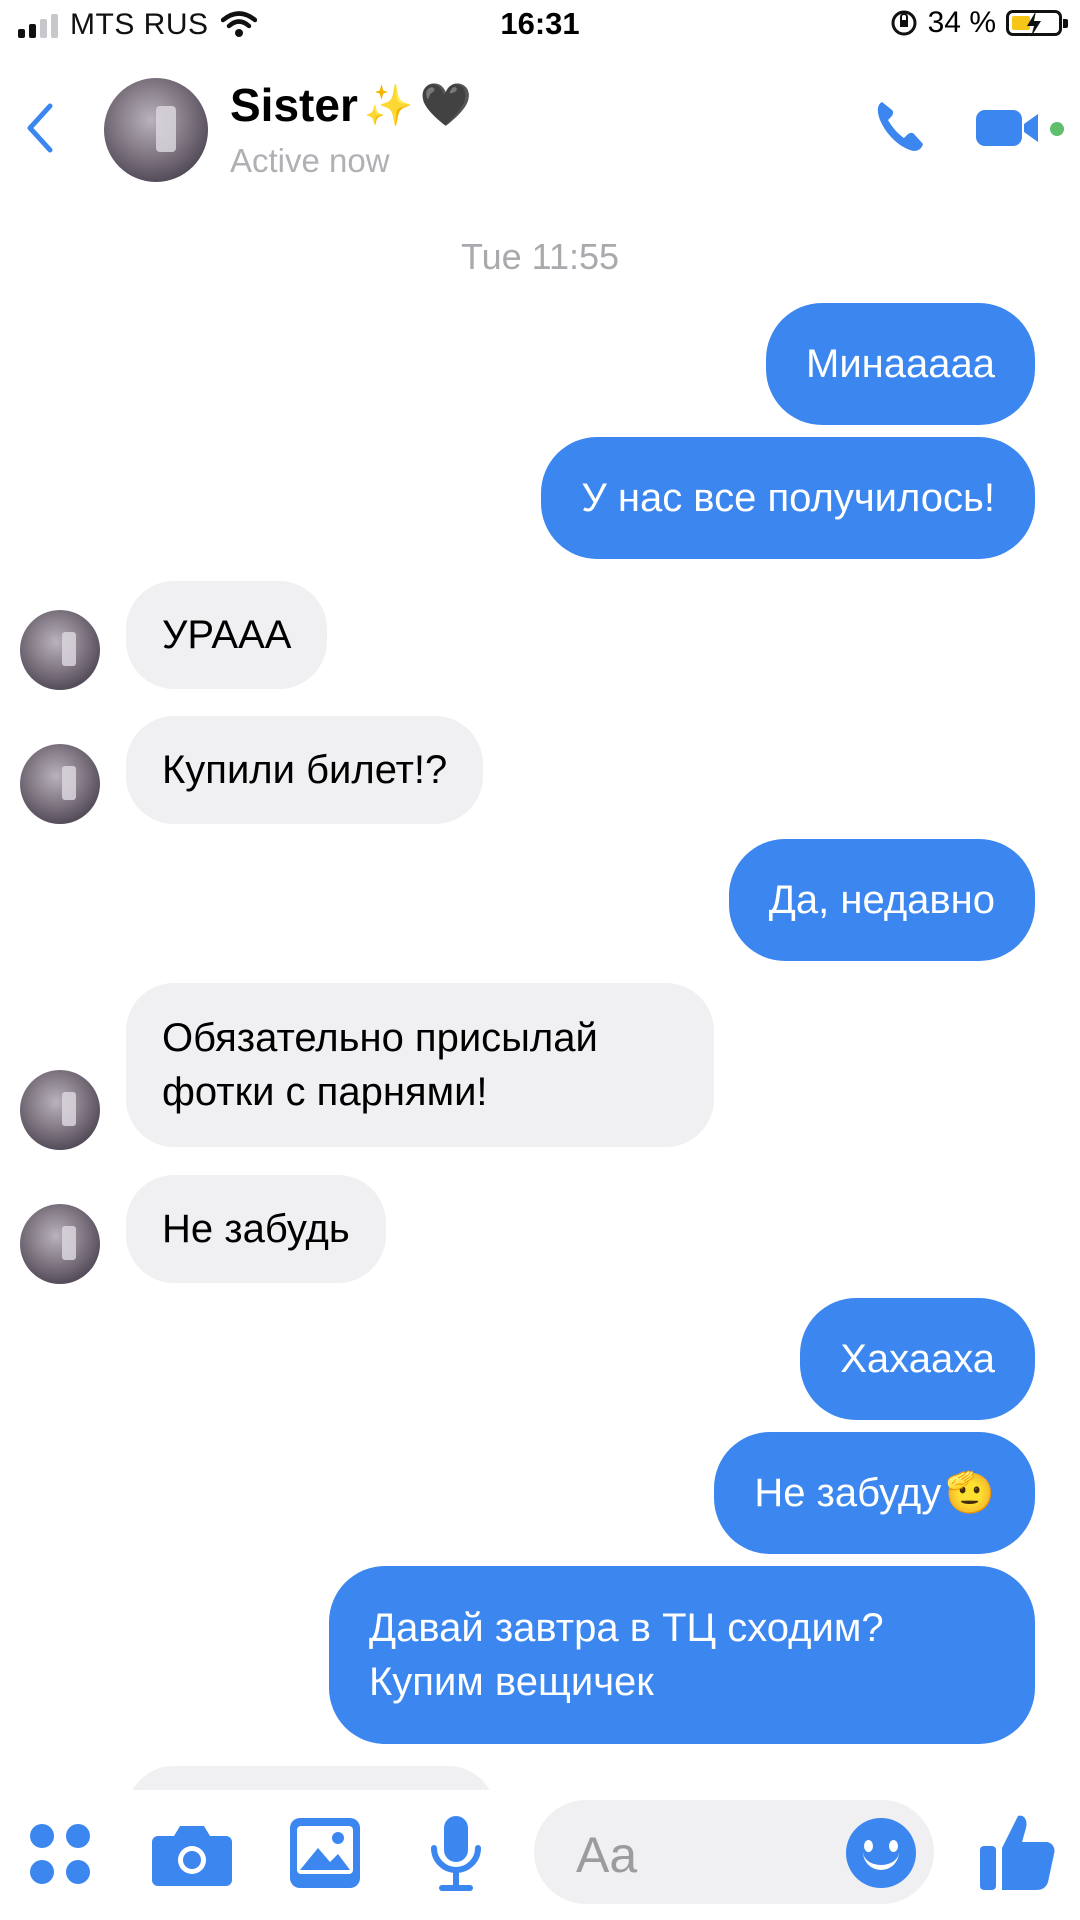  What do you see at coordinates (1012, 128) in the screenshot?
I see `video-camera-icon` at bounding box center [1012, 128].